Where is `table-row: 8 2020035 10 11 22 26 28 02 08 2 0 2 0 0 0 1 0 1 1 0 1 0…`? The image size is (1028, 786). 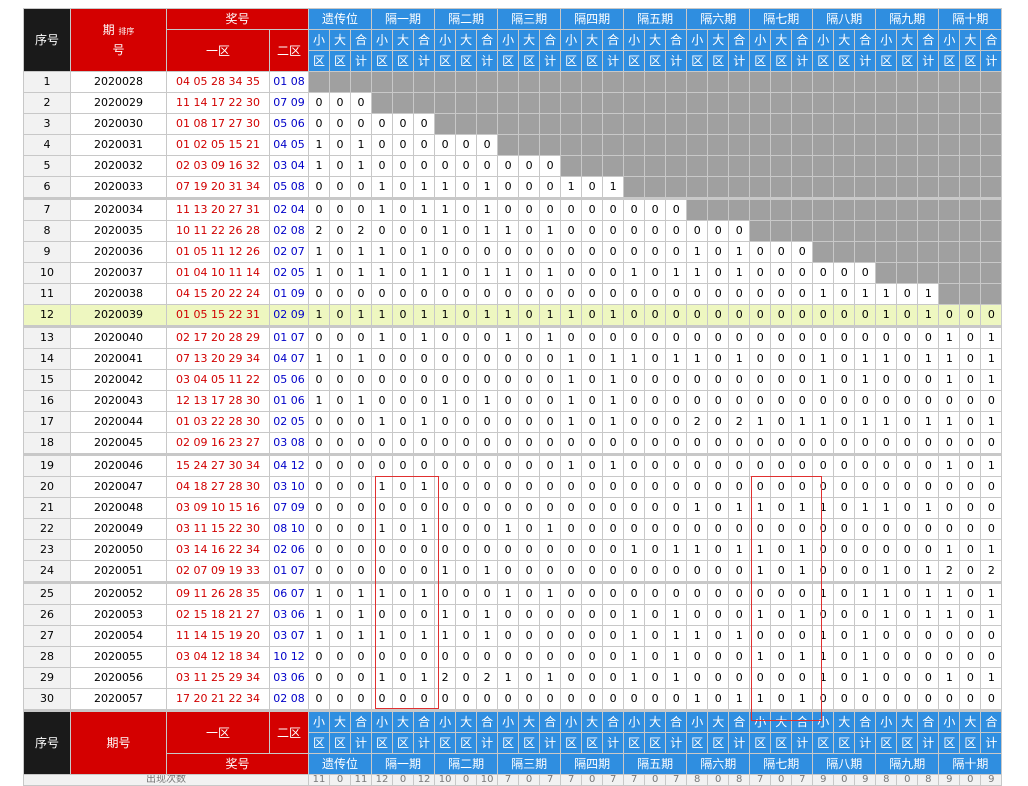 table-row: 8 2020035 10 11 22 26 28 02 08 2 0 2 0 0 0 1 0 1 1 0 1 0… is located at coordinates (513, 231).